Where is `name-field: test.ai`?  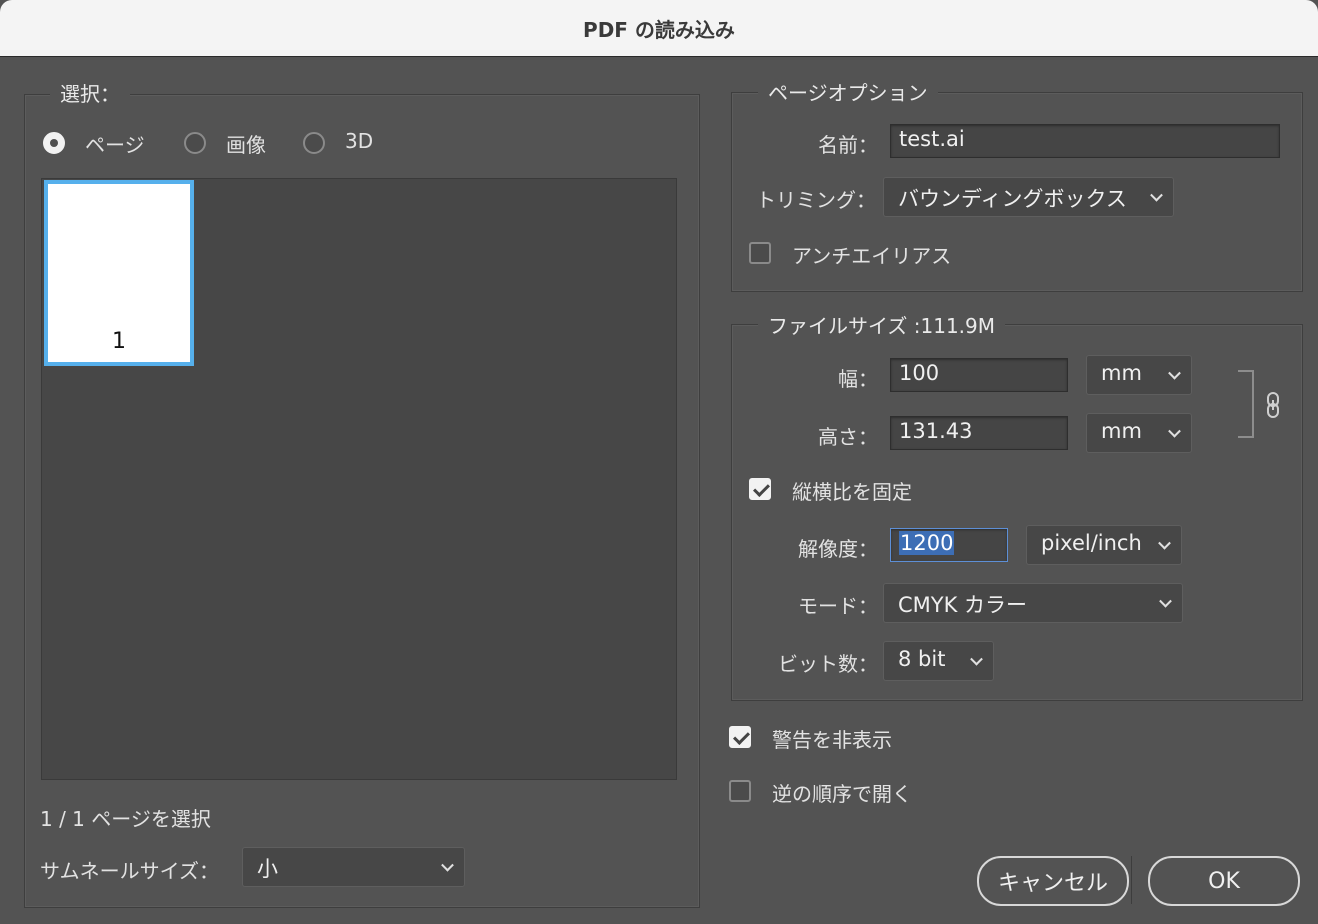
name-field: test.ai is located at coordinates (1085, 141).